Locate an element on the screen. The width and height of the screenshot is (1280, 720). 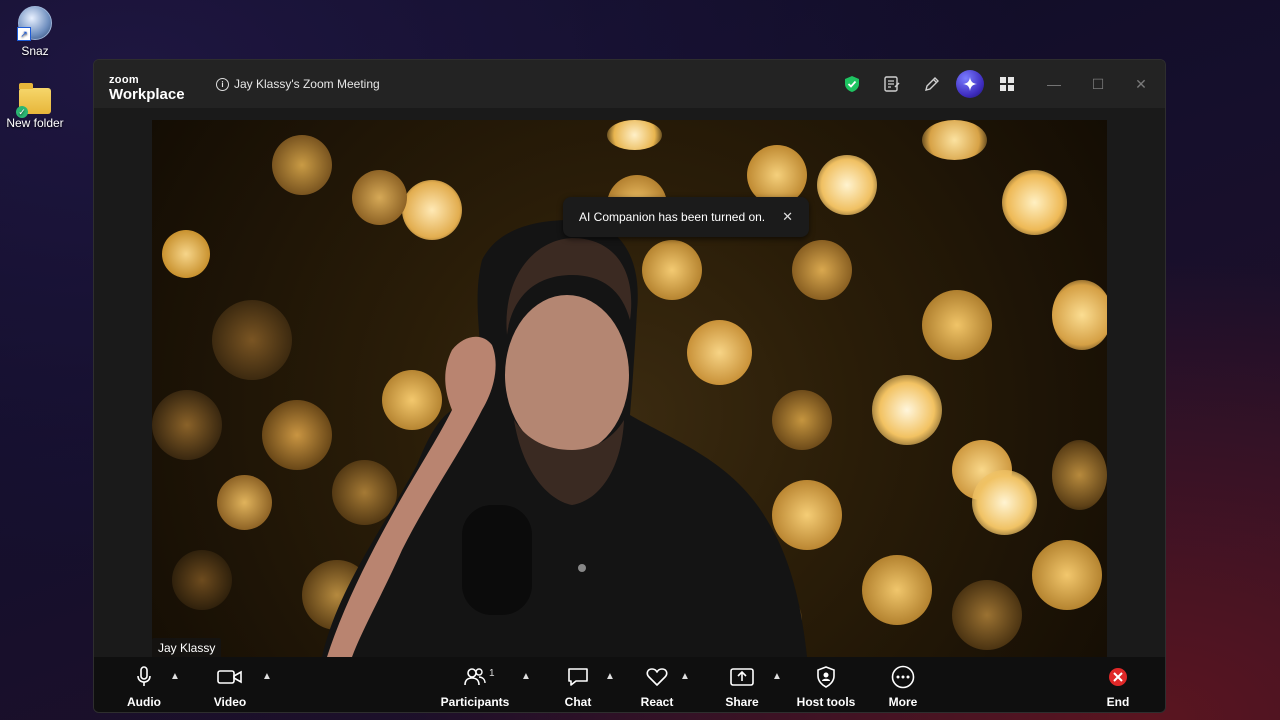
desktop-icon-new-folder: ✓ New folder is located at coordinates (35, 106).